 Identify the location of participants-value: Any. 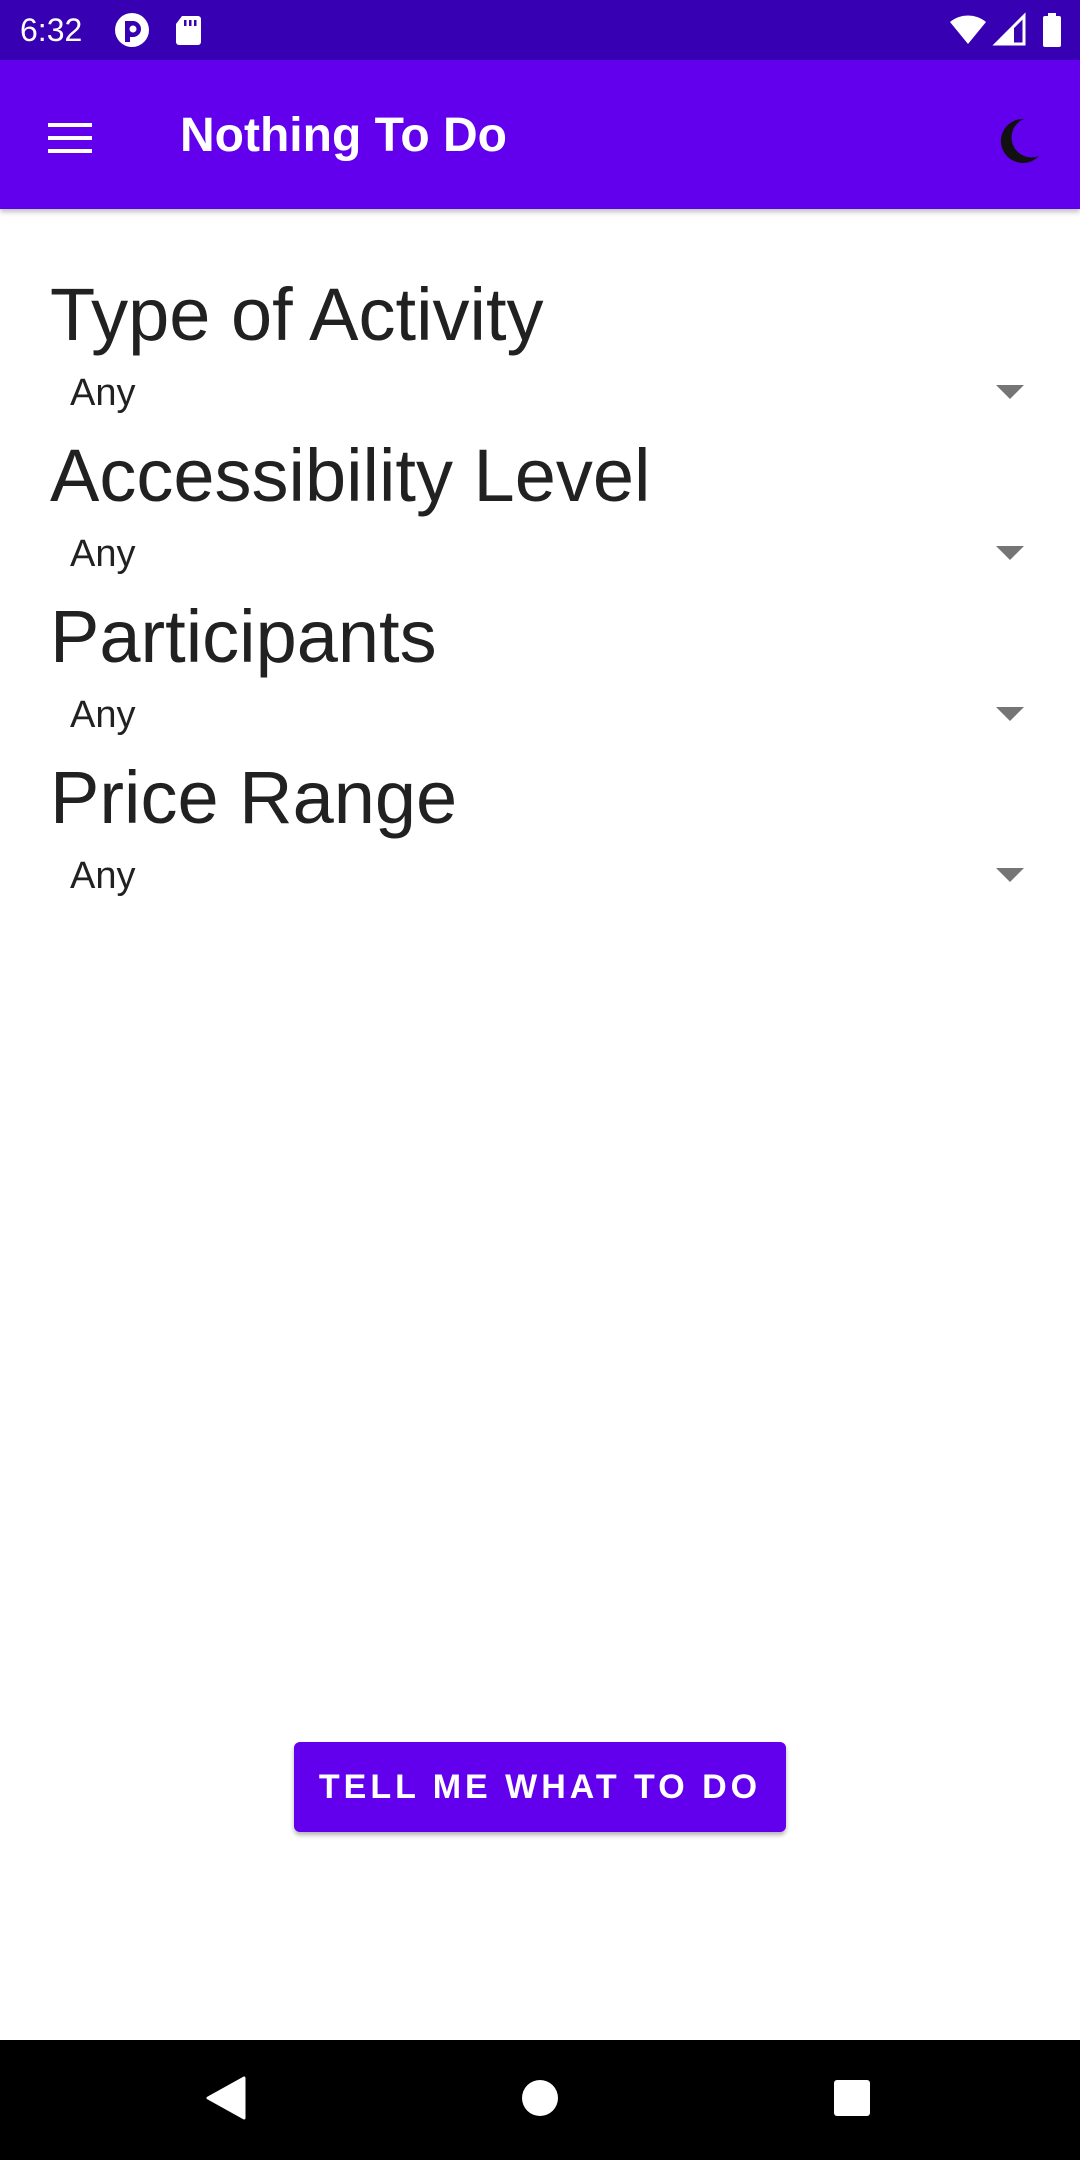
(103, 715).